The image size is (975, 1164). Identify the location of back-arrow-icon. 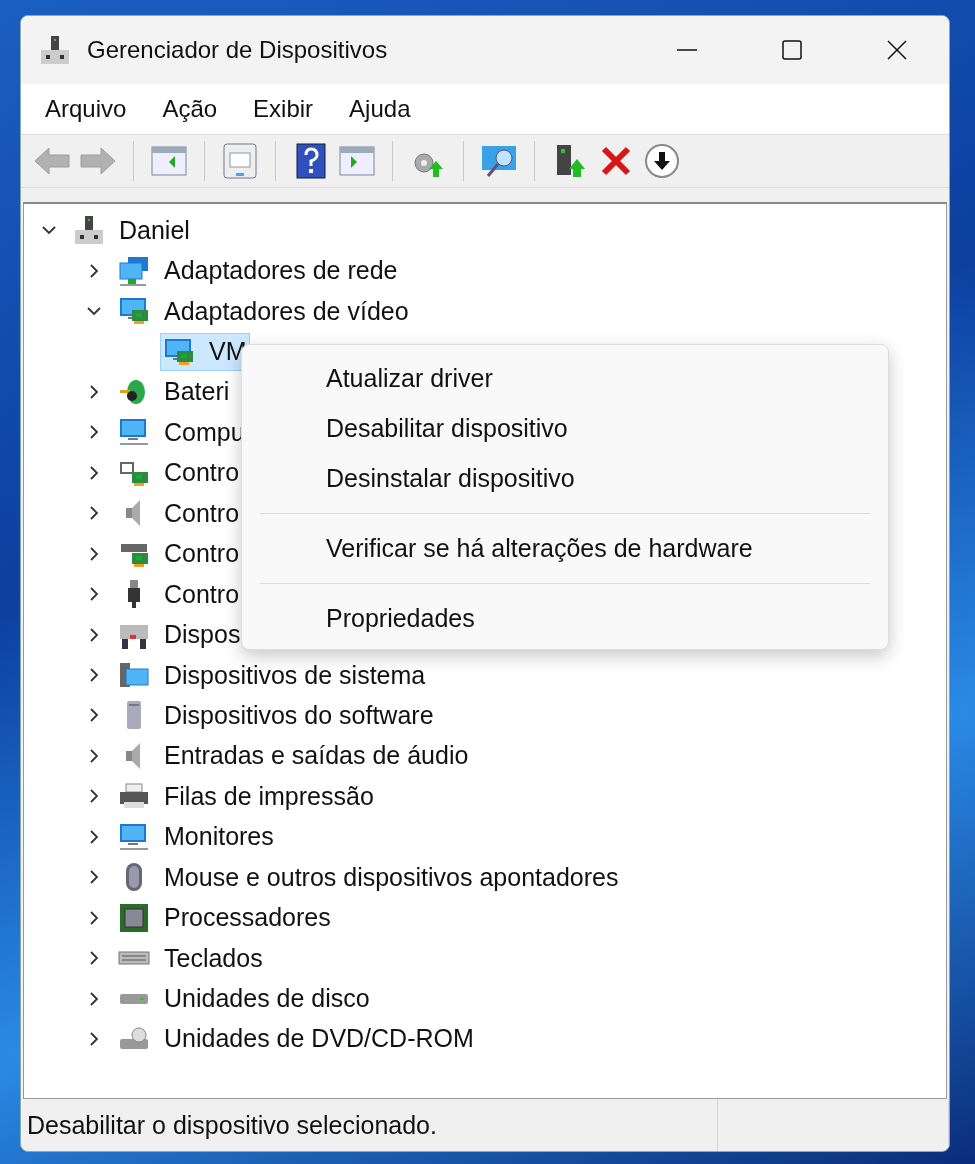
(52, 161).